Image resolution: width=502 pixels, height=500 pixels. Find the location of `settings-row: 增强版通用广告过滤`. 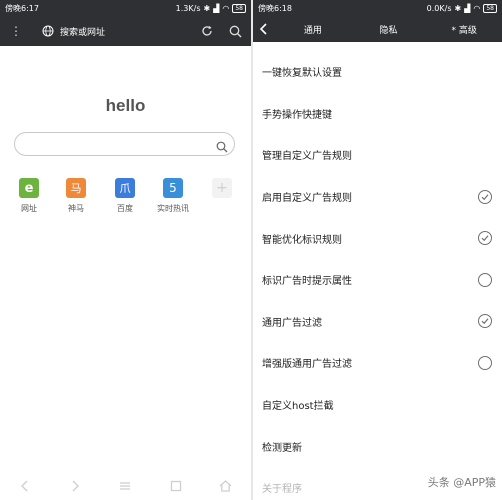

settings-row: 增强版通用广告过滤 is located at coordinates (377, 363).